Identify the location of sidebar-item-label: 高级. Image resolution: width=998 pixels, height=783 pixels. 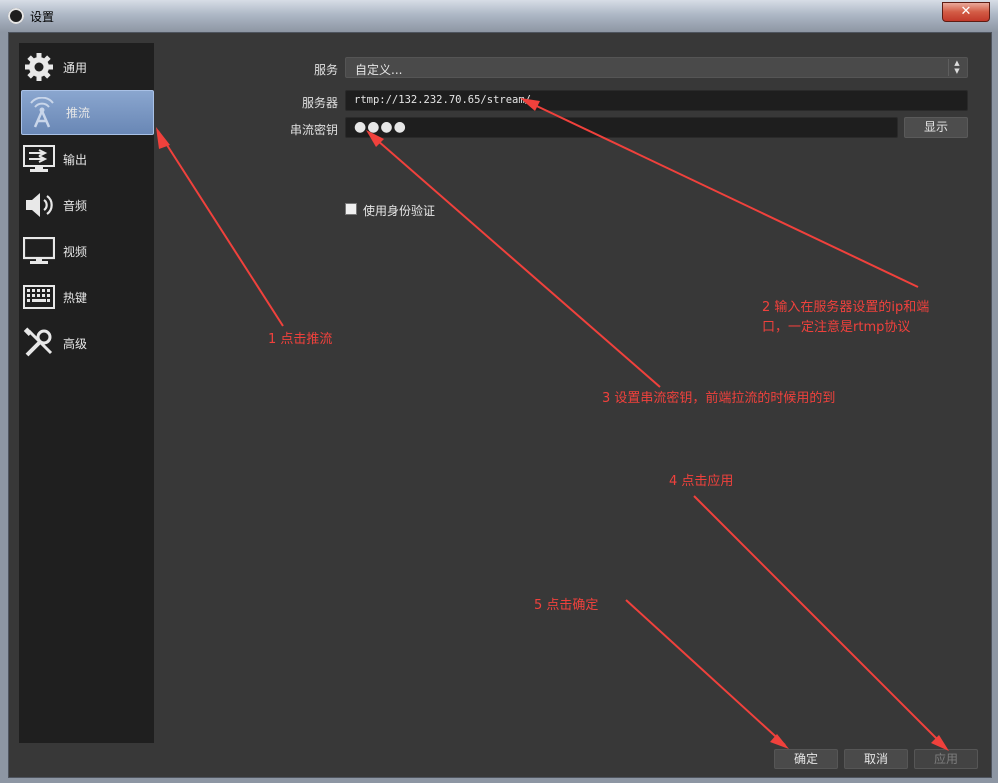
(75, 343).